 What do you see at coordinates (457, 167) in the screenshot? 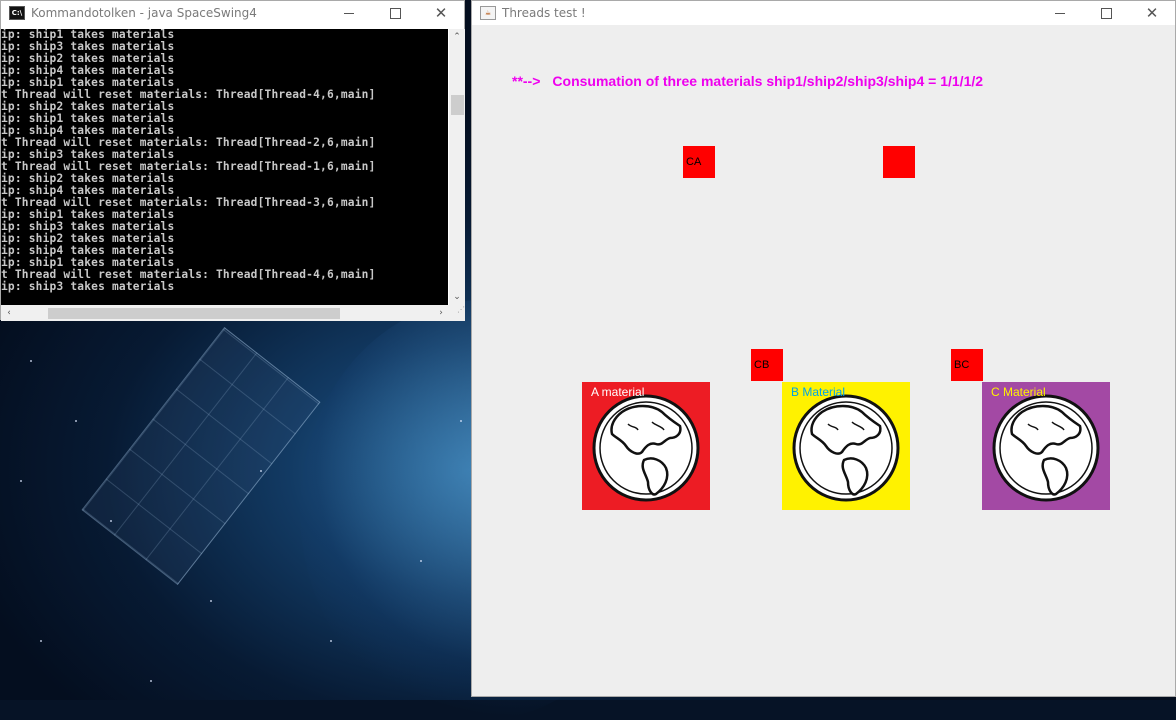
I see `console-vertical-scrollbar: ⌃ ⌄` at bounding box center [457, 167].